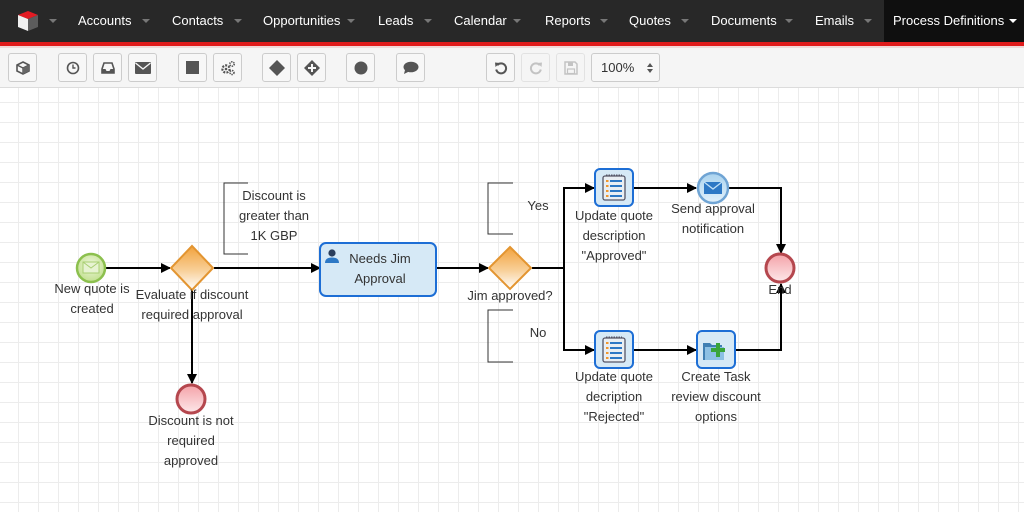  I want to click on clock-icon, so click(72, 67).